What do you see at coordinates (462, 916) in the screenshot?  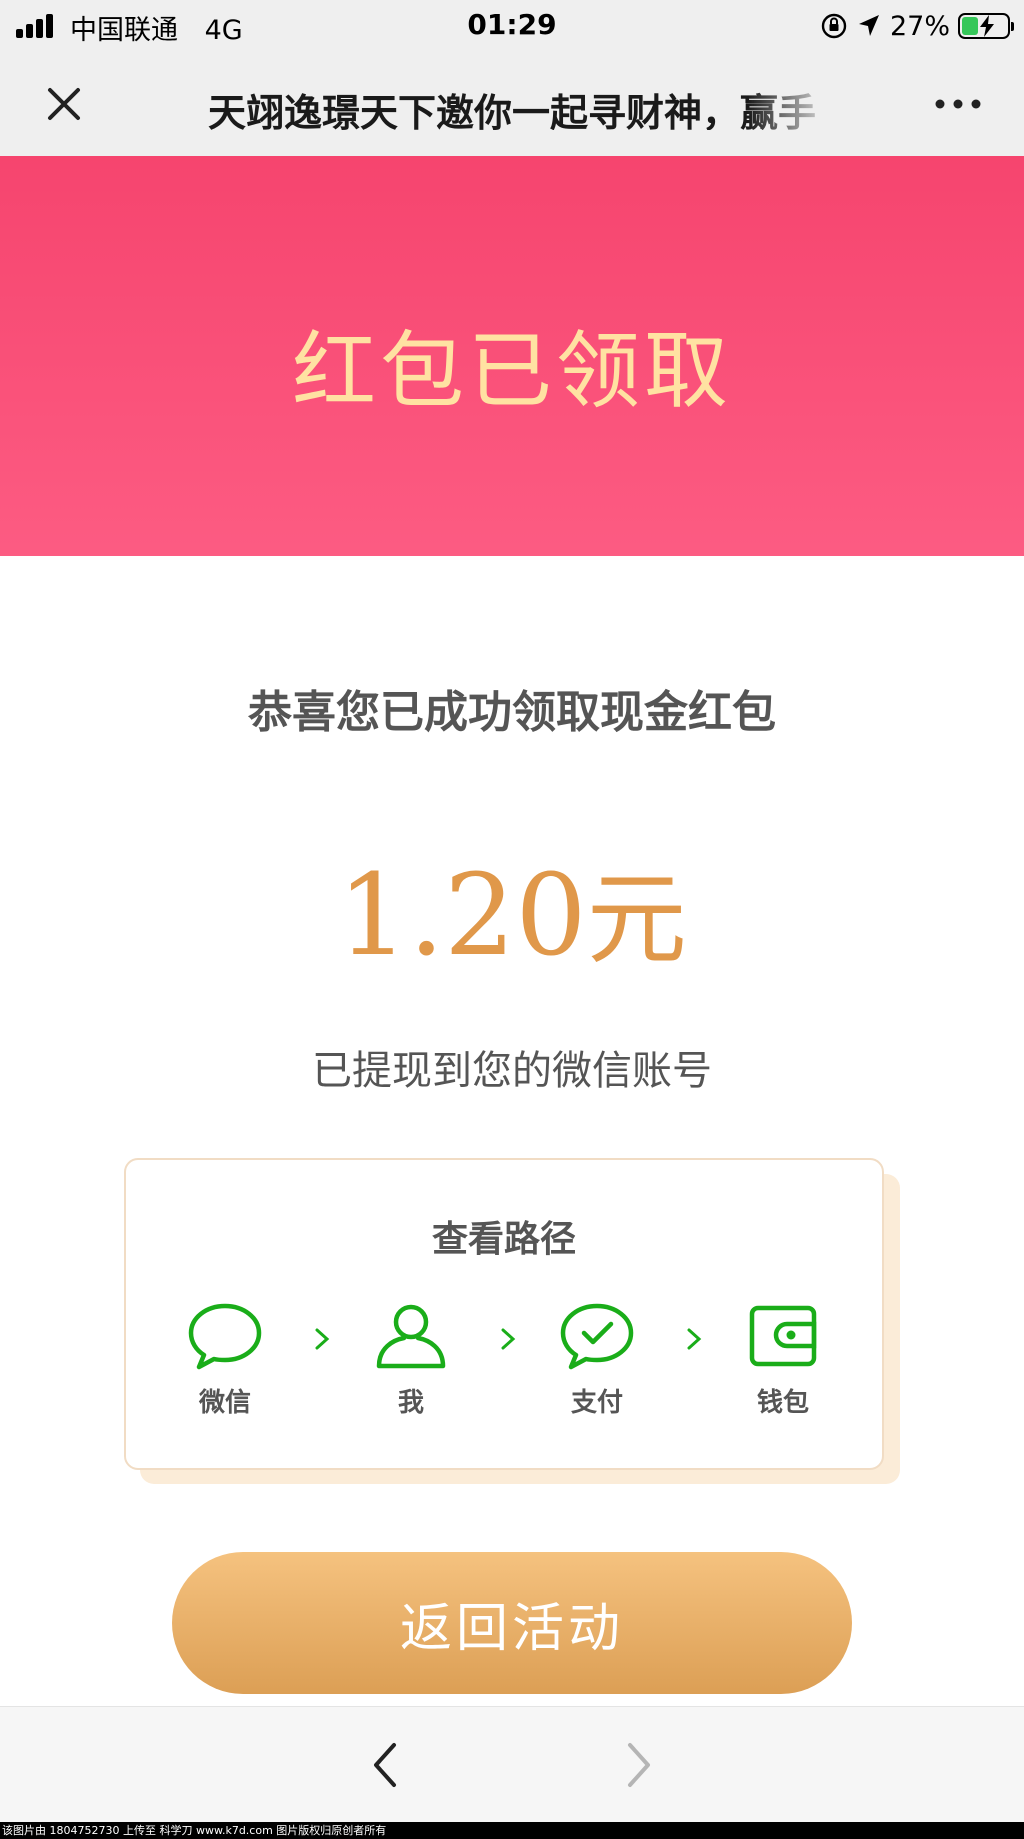 I see `amount-value: 1.20` at bounding box center [462, 916].